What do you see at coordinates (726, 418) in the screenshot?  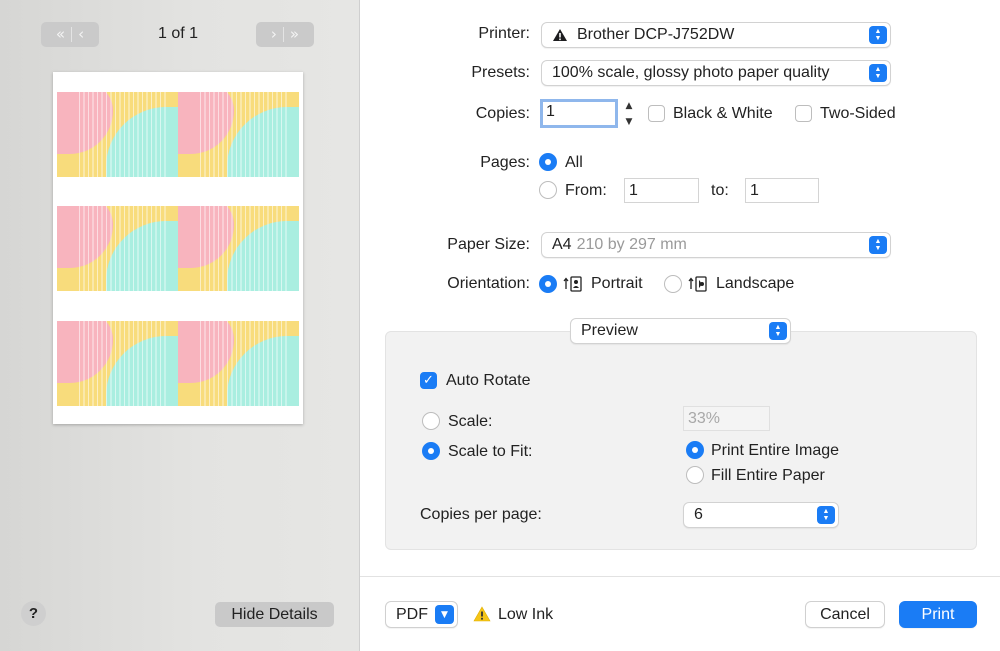 I see `scale-field: 33%` at bounding box center [726, 418].